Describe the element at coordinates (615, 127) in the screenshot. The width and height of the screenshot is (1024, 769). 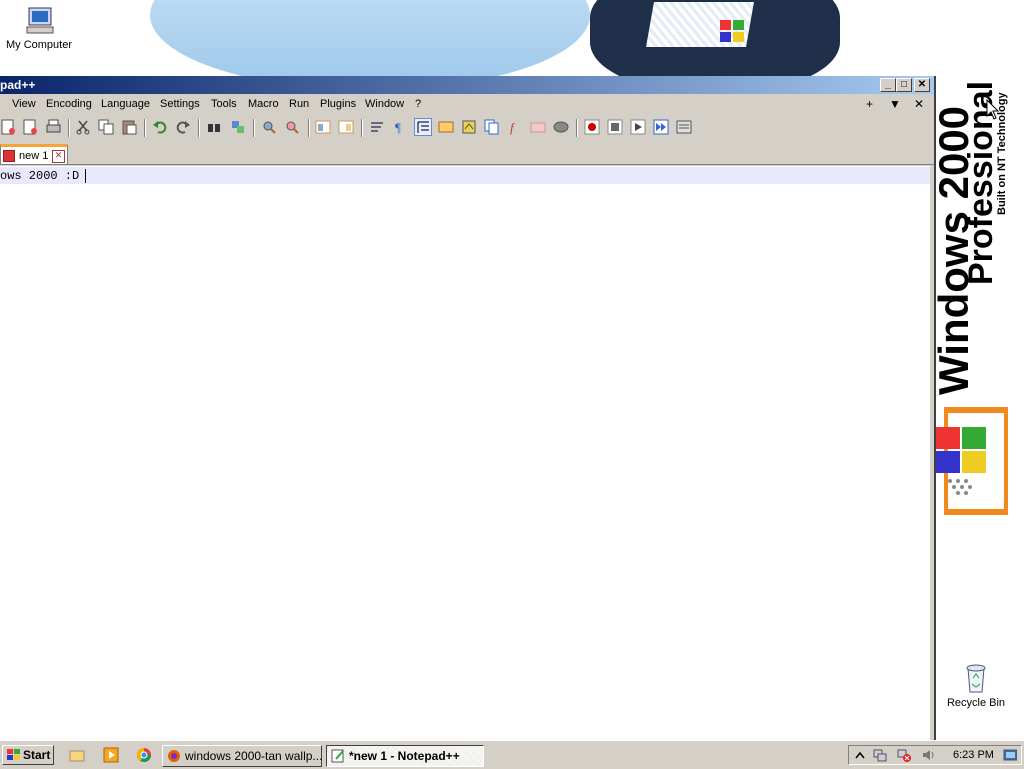
I see `stop-recording-icon` at that location.